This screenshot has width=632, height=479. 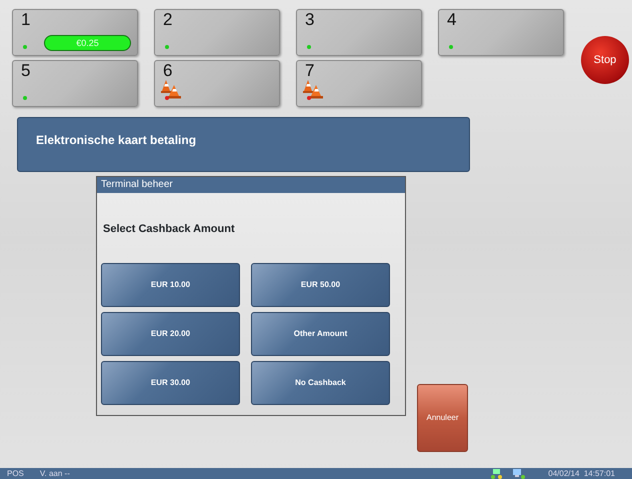 What do you see at coordinates (87, 43) in the screenshot?
I see `amount-pill: €0.25` at bounding box center [87, 43].